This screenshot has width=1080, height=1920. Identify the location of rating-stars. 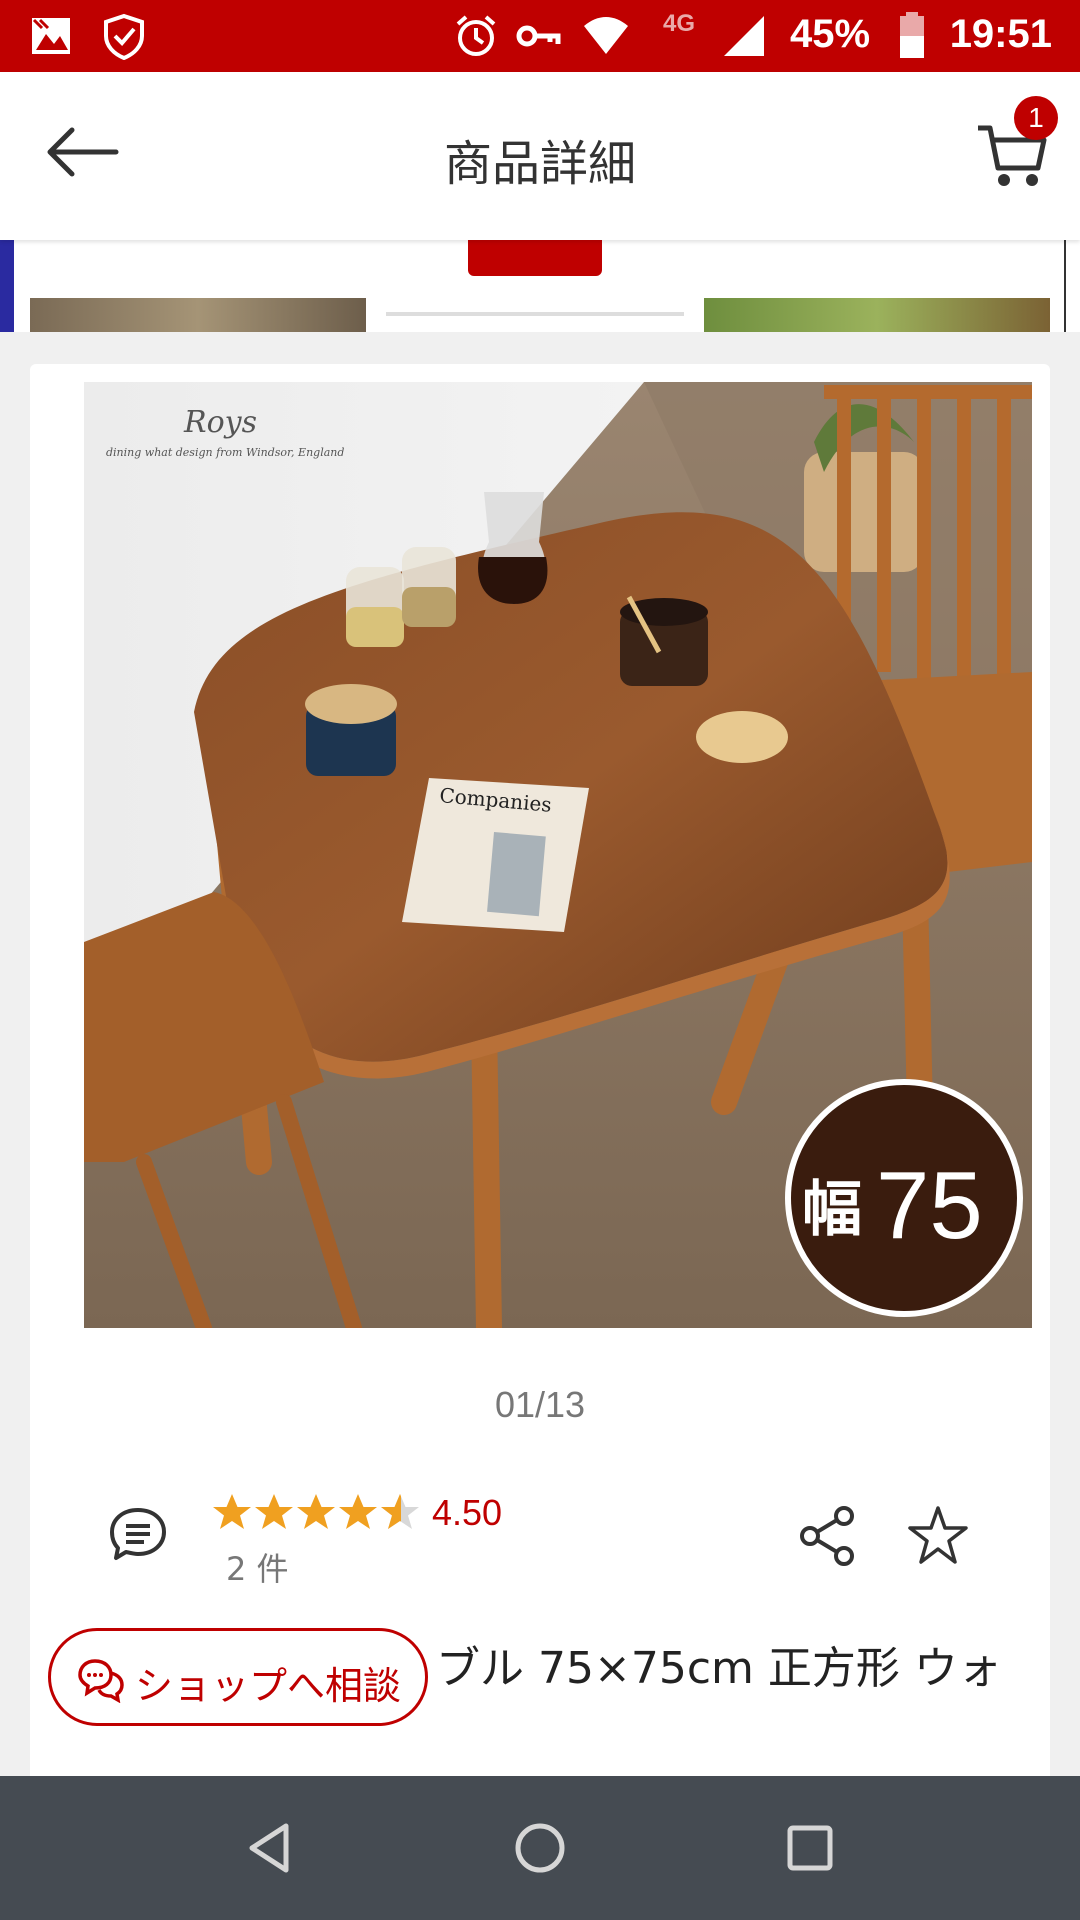
(316, 1511).